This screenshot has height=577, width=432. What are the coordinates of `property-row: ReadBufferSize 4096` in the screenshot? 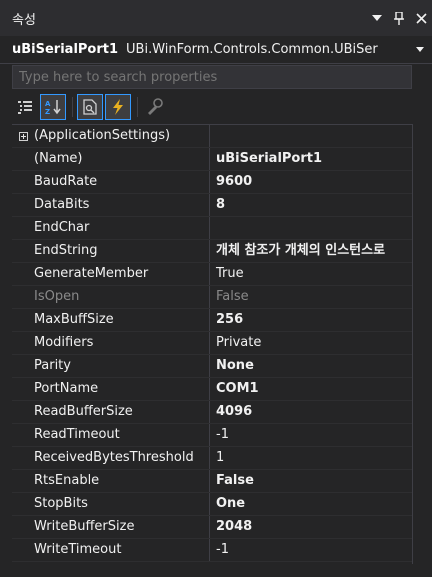 It's located at (212, 412).